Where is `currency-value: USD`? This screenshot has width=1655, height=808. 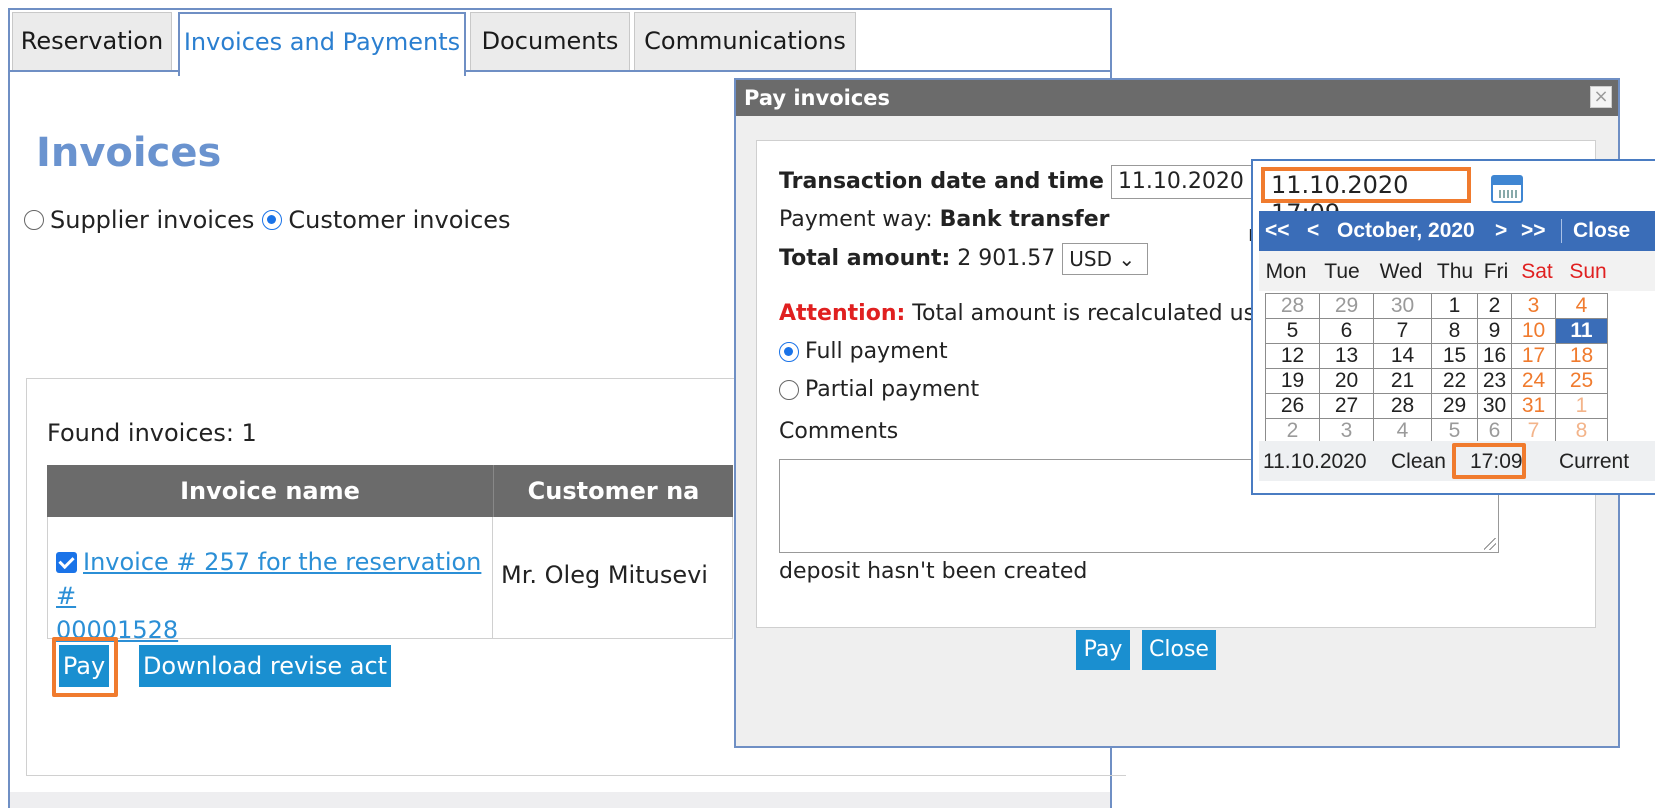
currency-value: USD is located at coordinates (1090, 259).